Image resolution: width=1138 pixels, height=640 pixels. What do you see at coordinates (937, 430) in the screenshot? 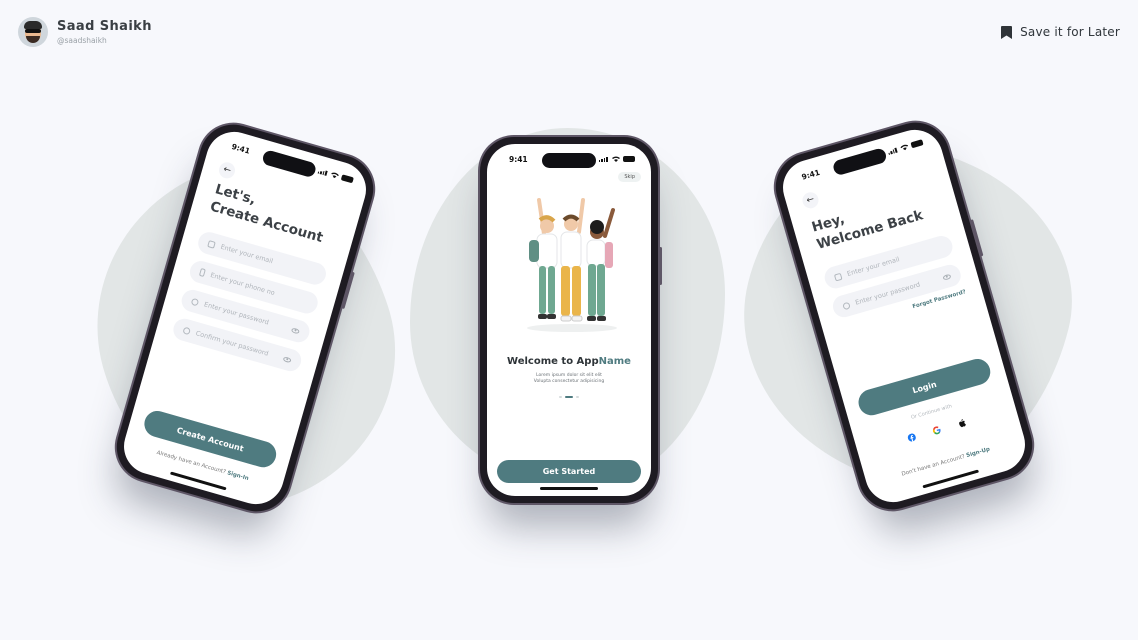
I see `google-icon` at bounding box center [937, 430].